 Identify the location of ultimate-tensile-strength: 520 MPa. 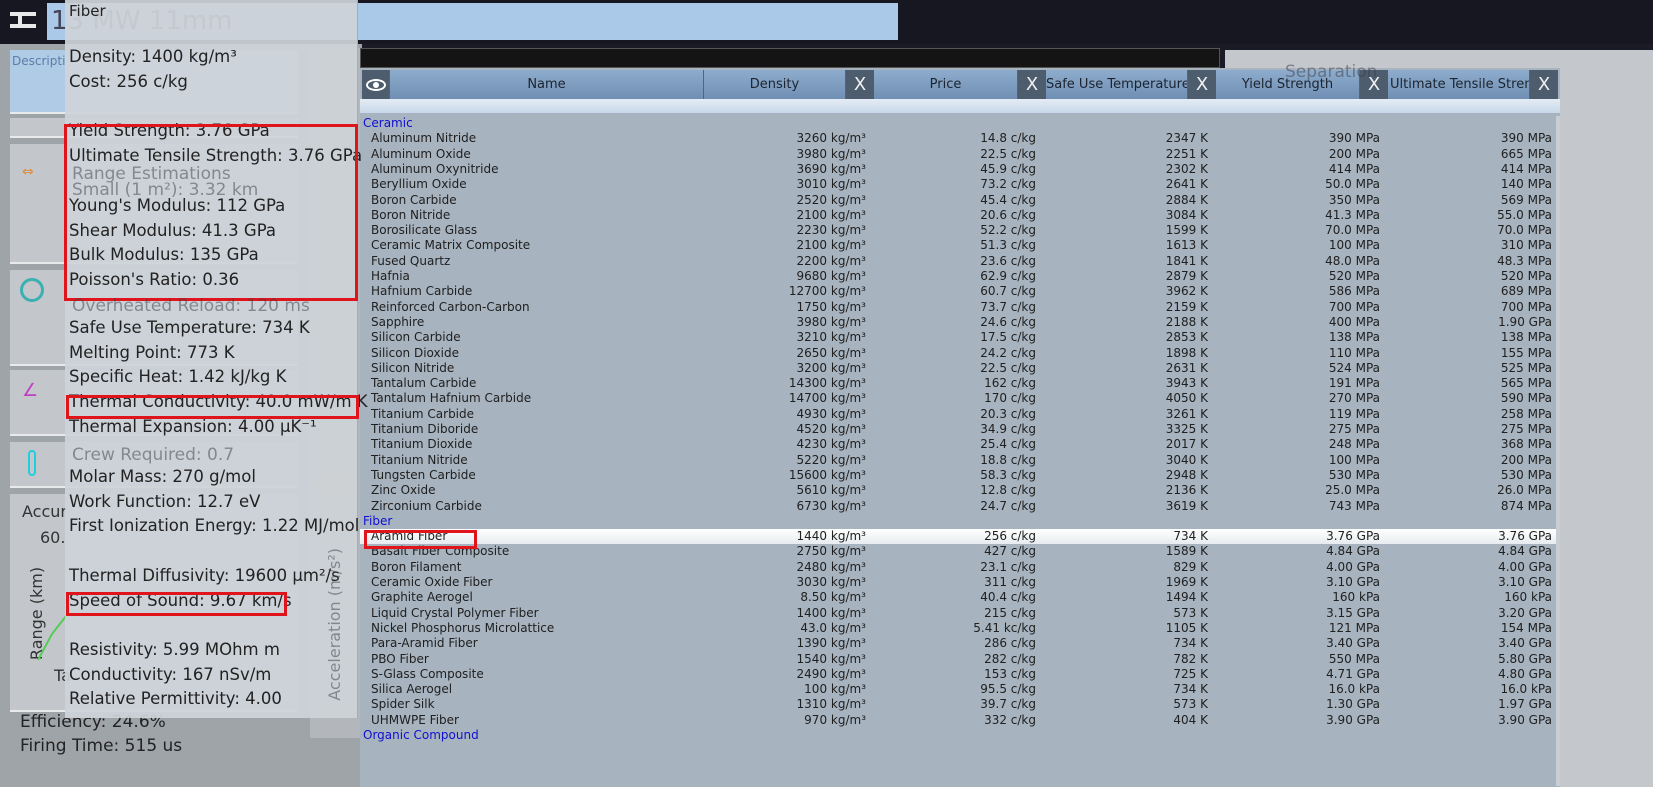
(1526, 276).